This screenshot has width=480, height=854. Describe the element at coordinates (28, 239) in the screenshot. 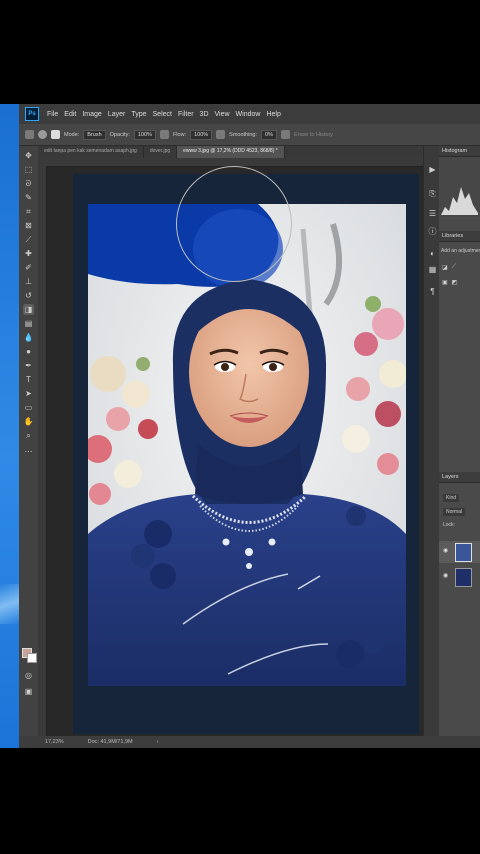

I see `eyedropper-tool-icon: ⟋` at that location.